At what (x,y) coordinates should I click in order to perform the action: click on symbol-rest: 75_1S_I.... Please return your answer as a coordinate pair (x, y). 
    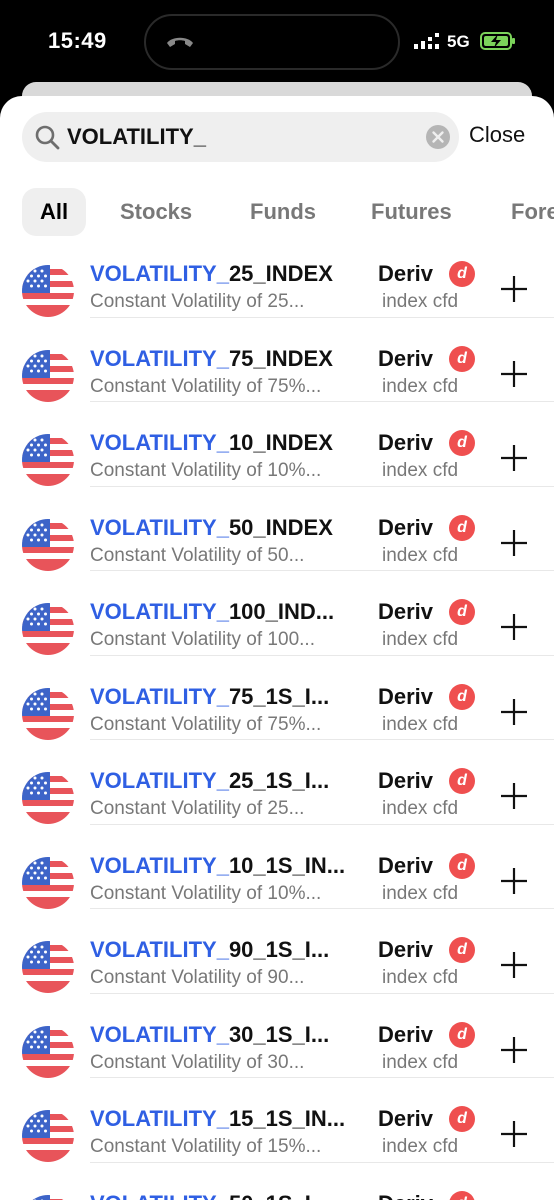
    Looking at the image, I should click on (279, 696).